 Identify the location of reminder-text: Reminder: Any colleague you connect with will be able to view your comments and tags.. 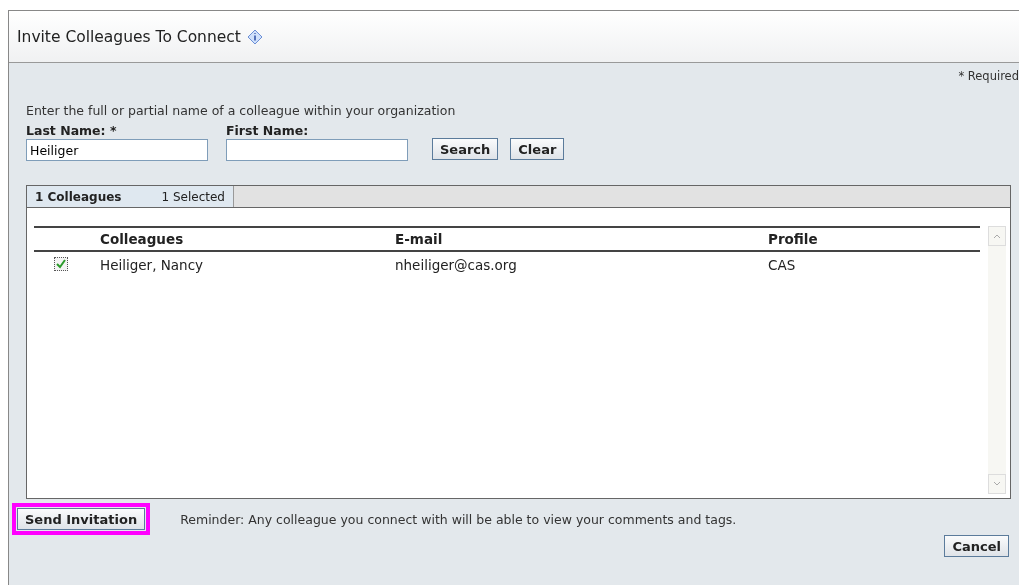
(458, 519).